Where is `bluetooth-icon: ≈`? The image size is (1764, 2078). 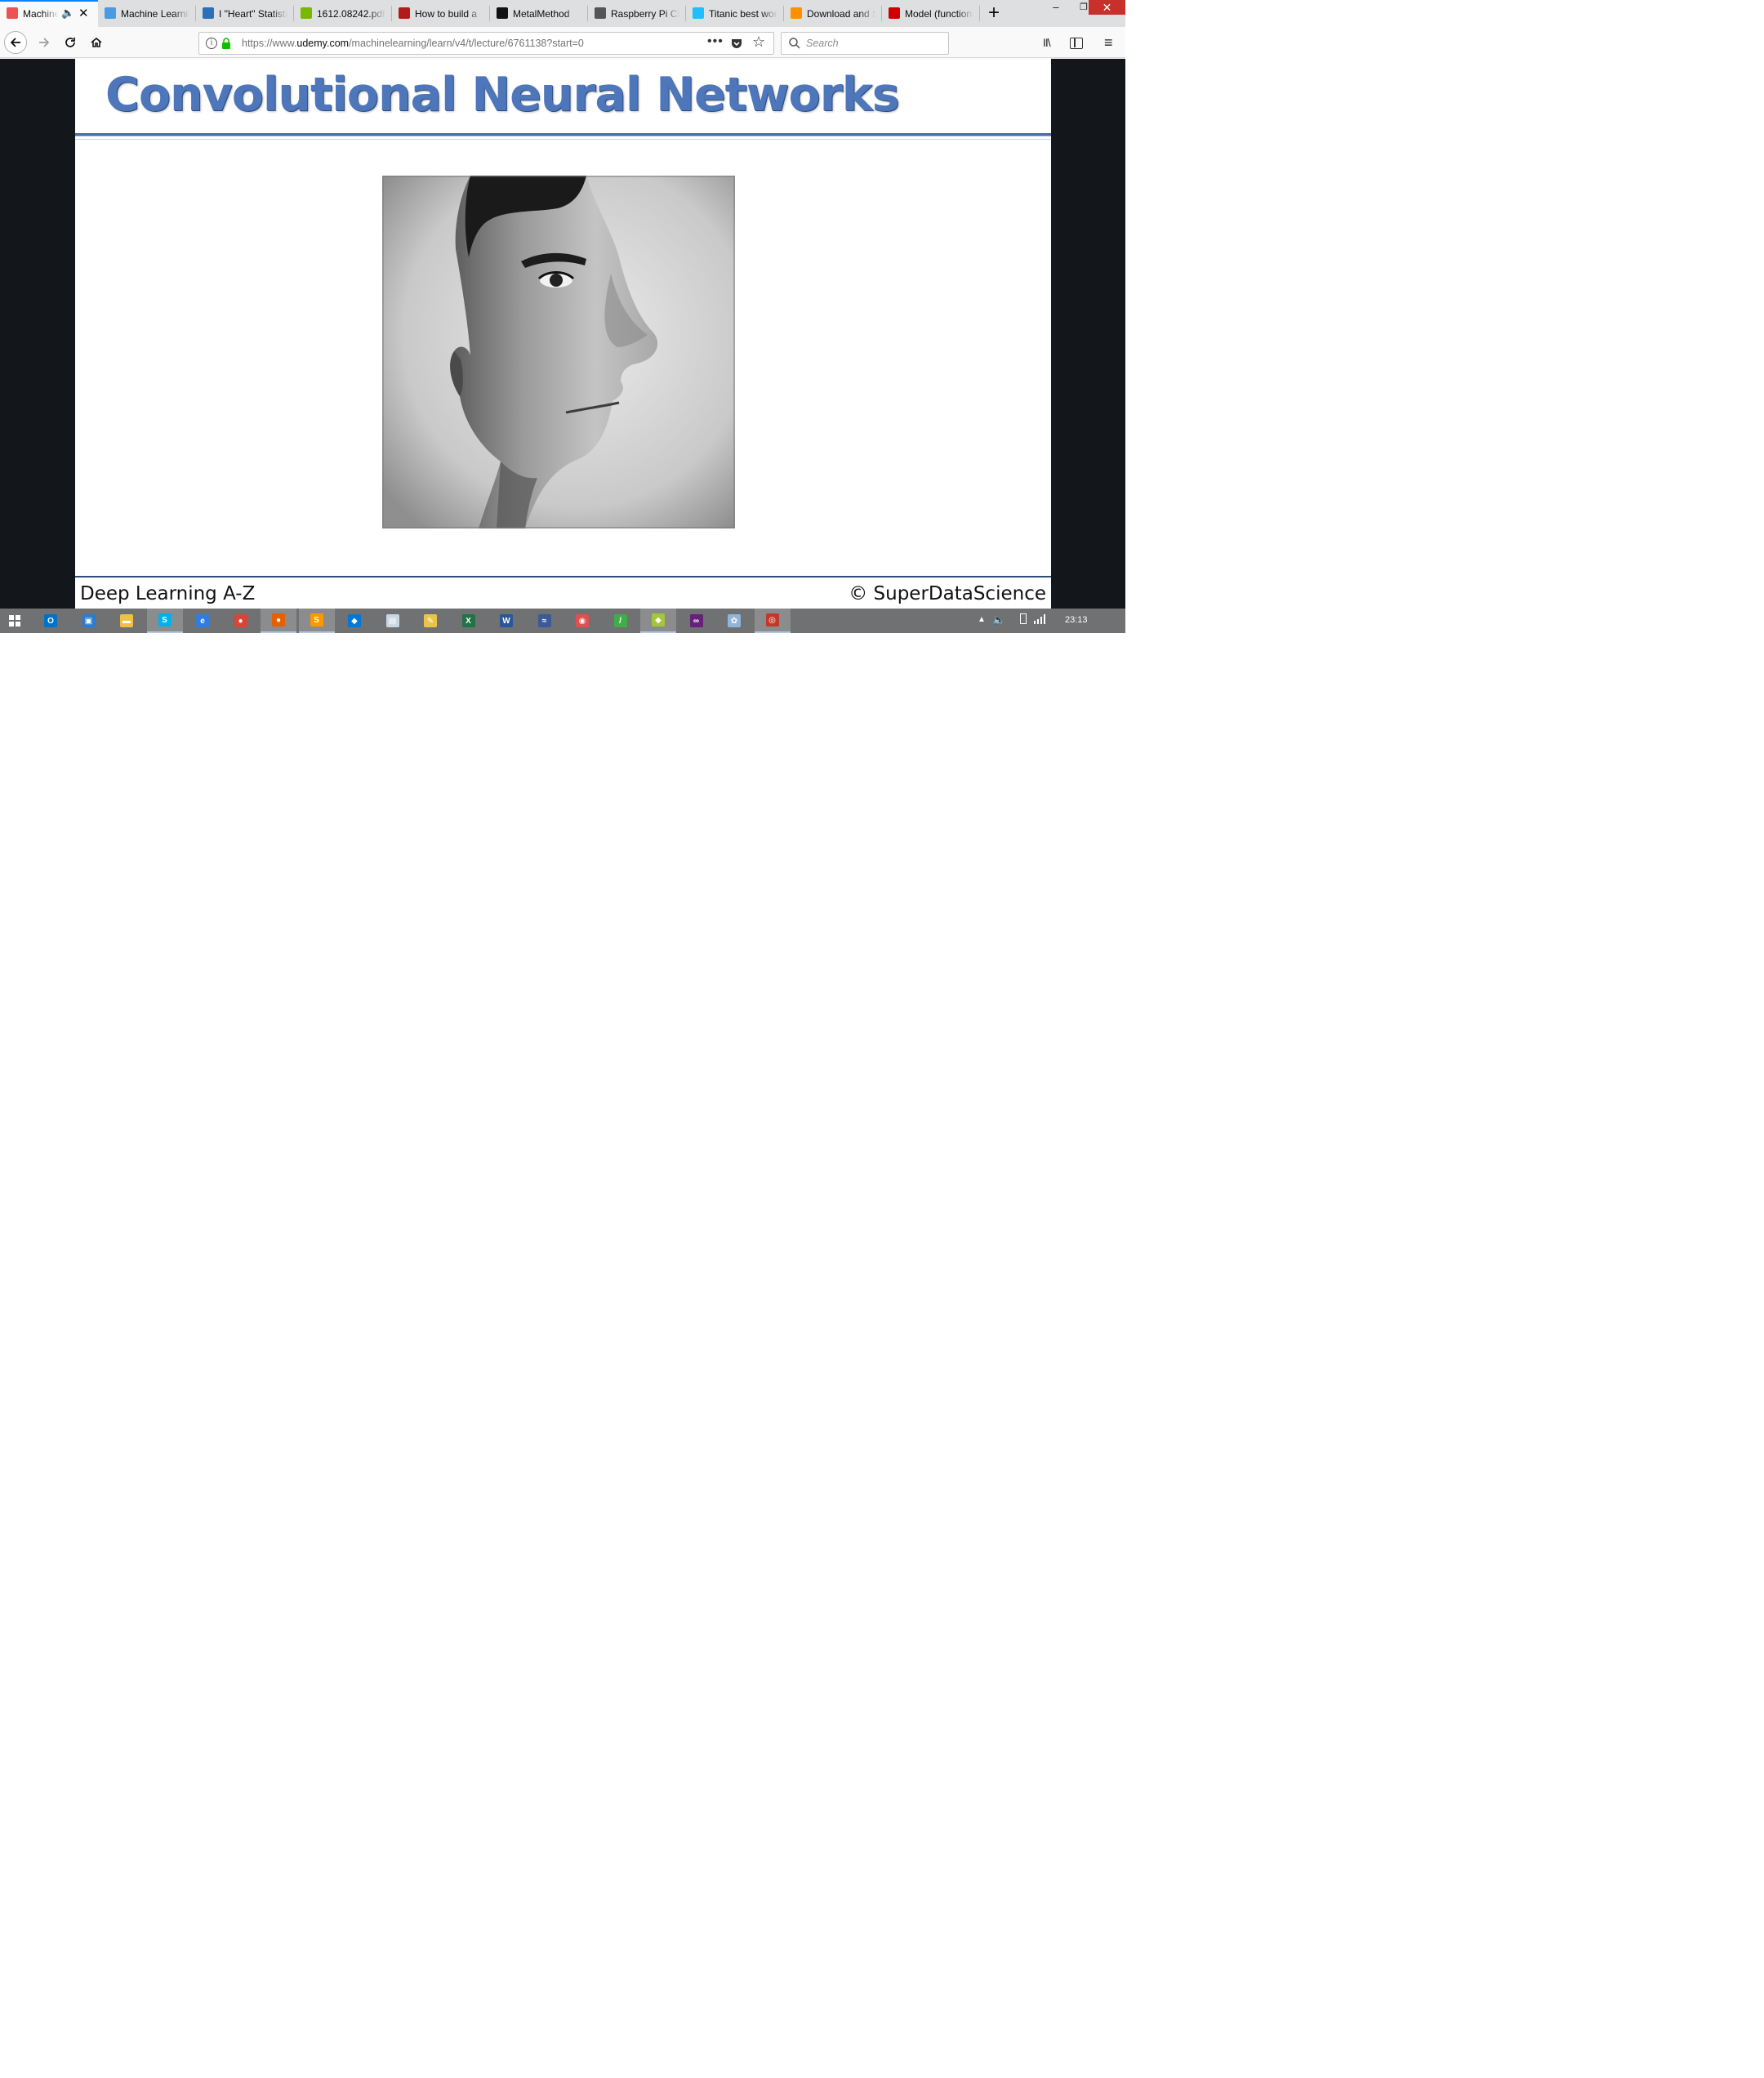 bluetooth-icon: ≈ is located at coordinates (544, 620).